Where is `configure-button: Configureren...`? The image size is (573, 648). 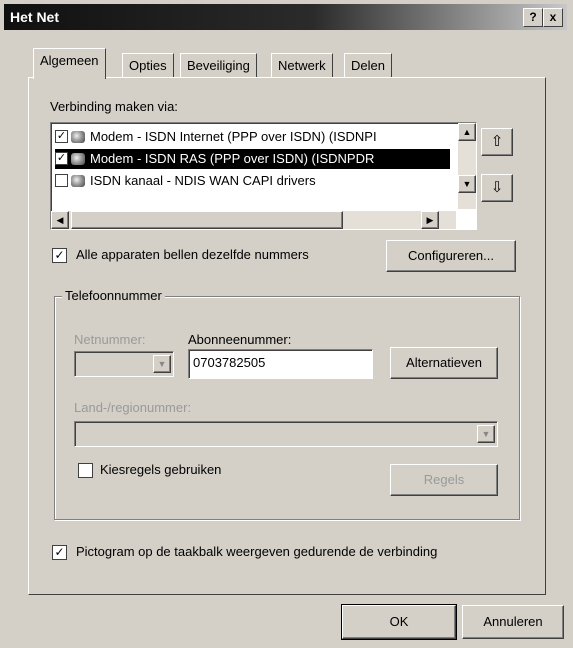 configure-button: Configureren... is located at coordinates (451, 256).